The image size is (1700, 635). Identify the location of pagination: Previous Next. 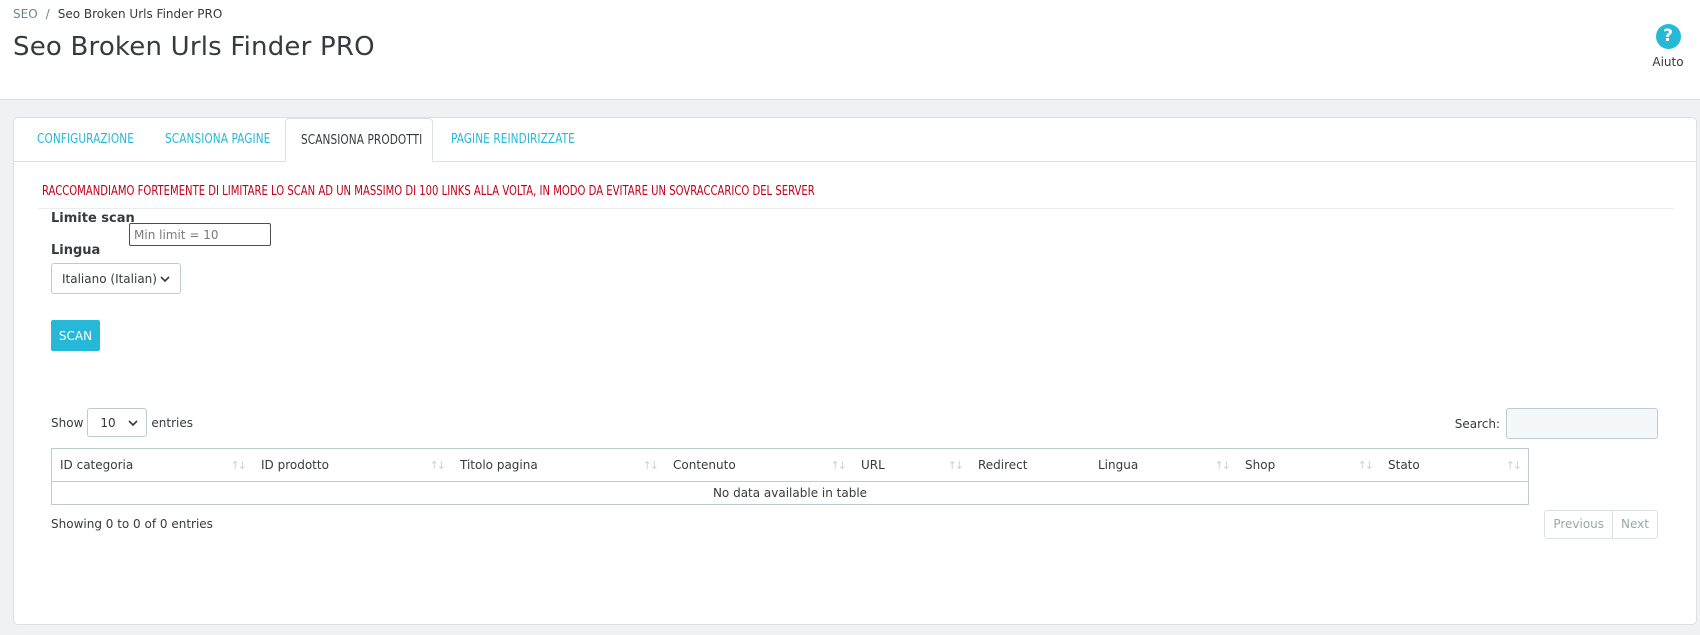
(1601, 524).